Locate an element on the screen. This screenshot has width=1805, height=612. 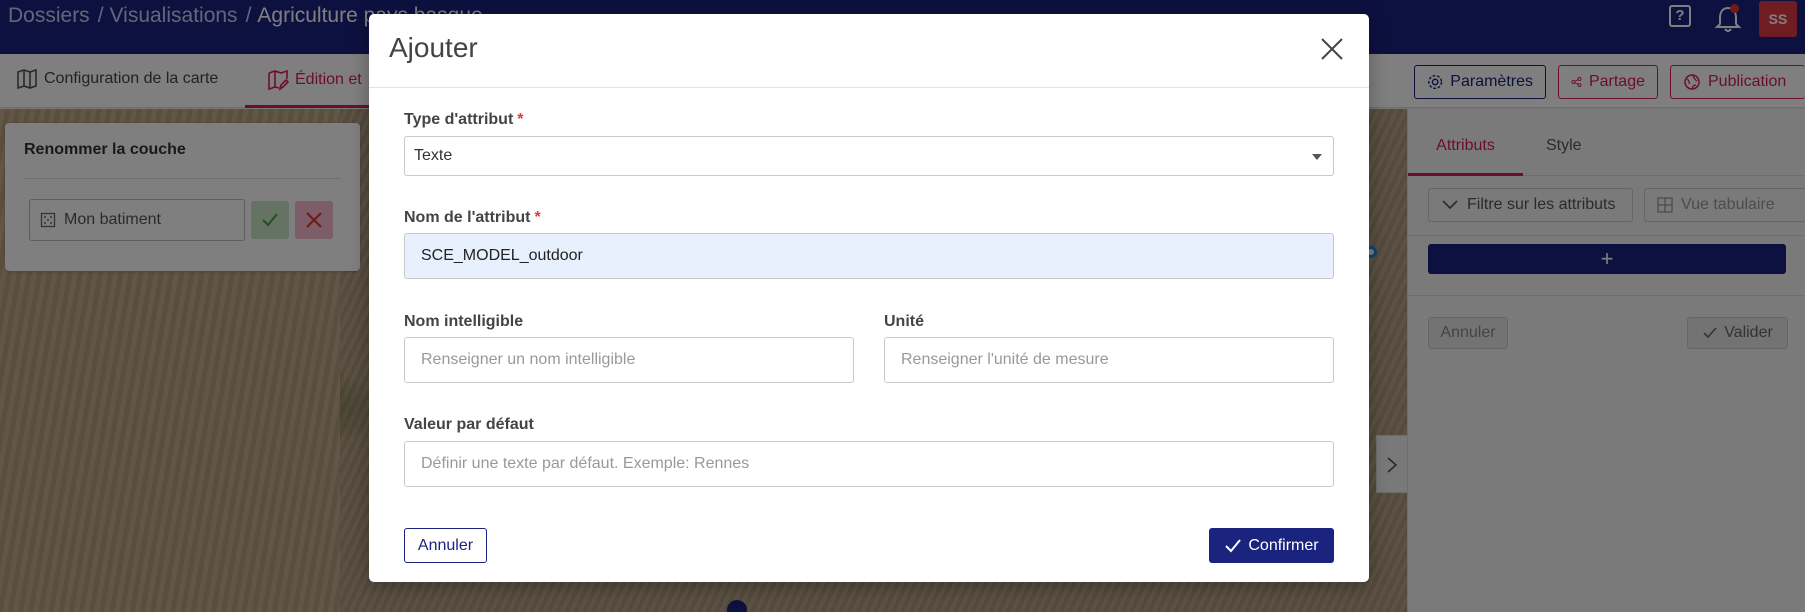
attribute-type-label-text: Type d'attribut is located at coordinates (459, 119).